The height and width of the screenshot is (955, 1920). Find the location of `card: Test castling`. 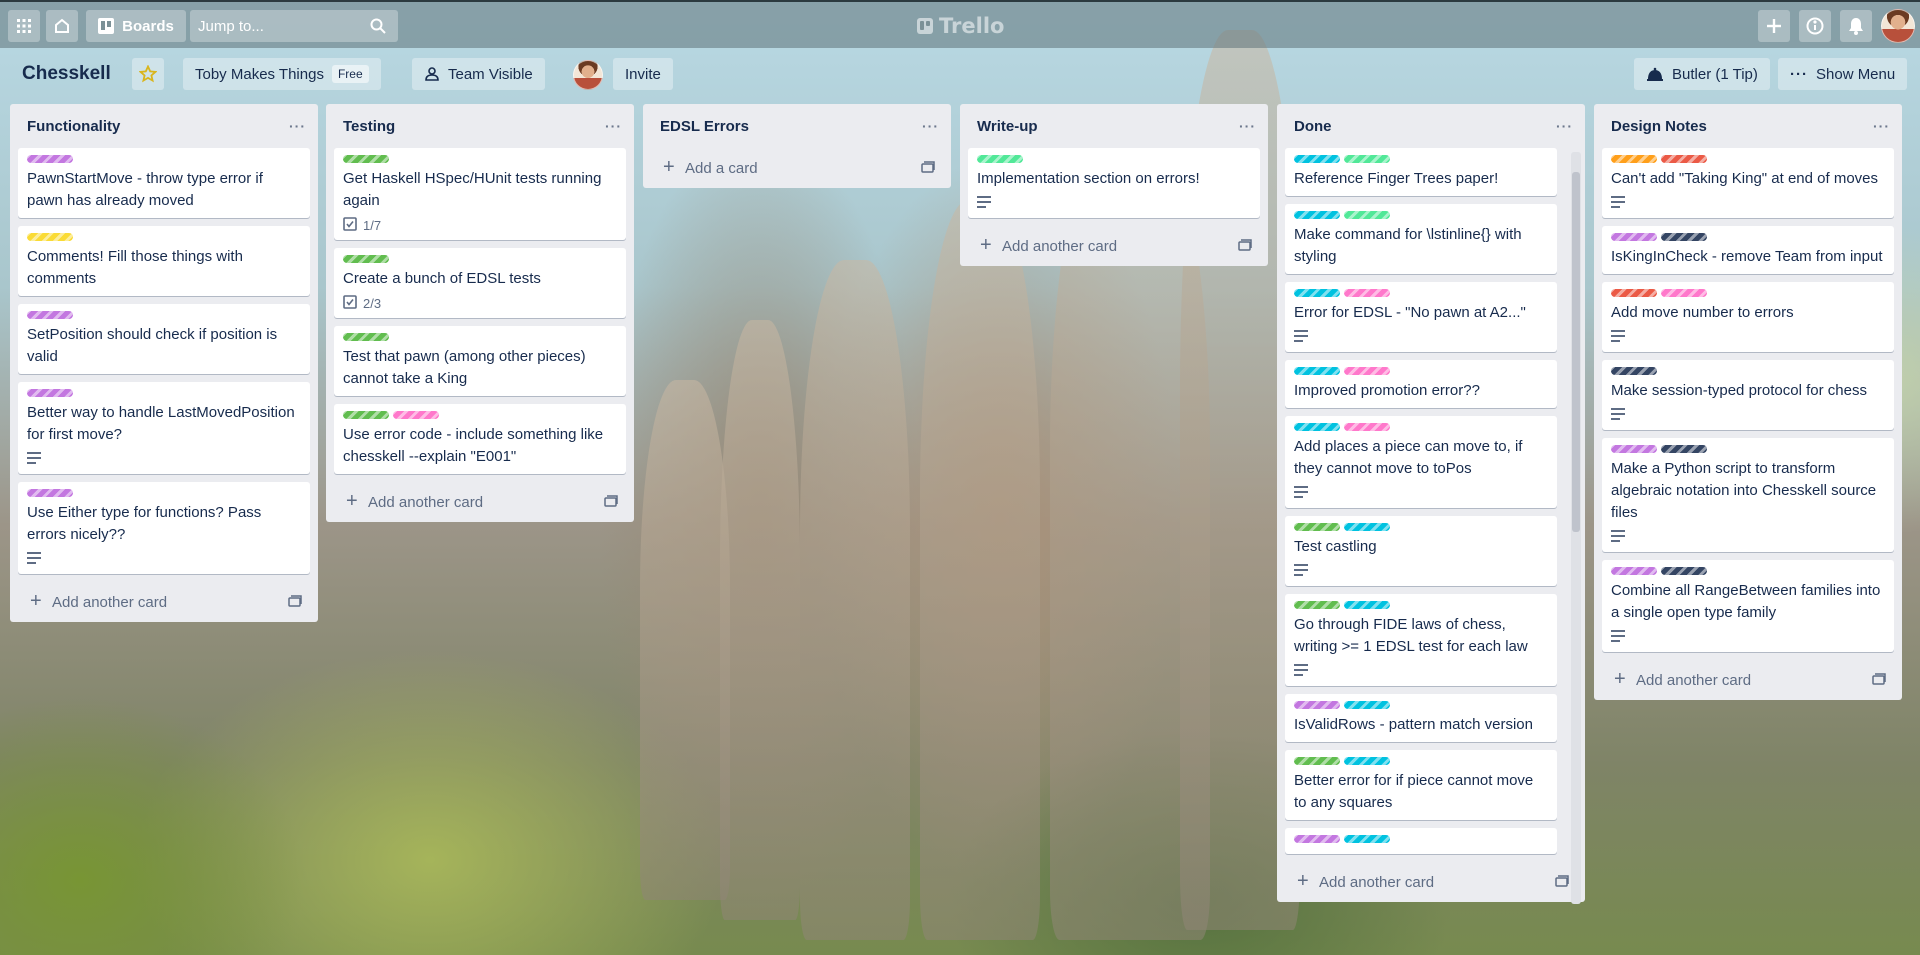

card: Test castling is located at coordinates (1421, 551).